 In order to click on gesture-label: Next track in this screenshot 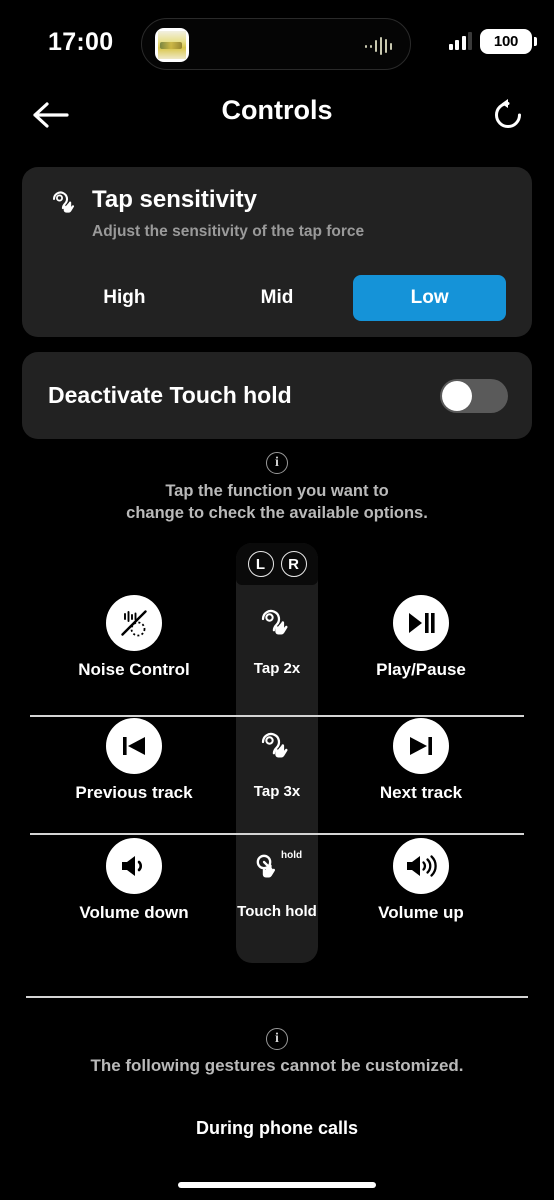, I will do `click(421, 792)`.